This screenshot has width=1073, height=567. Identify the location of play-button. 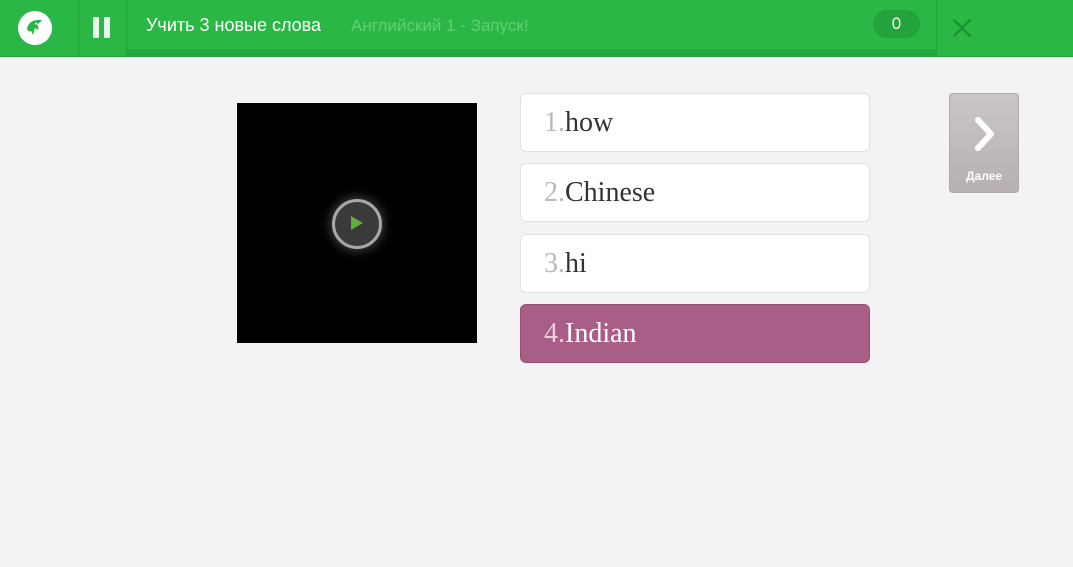
(357, 224).